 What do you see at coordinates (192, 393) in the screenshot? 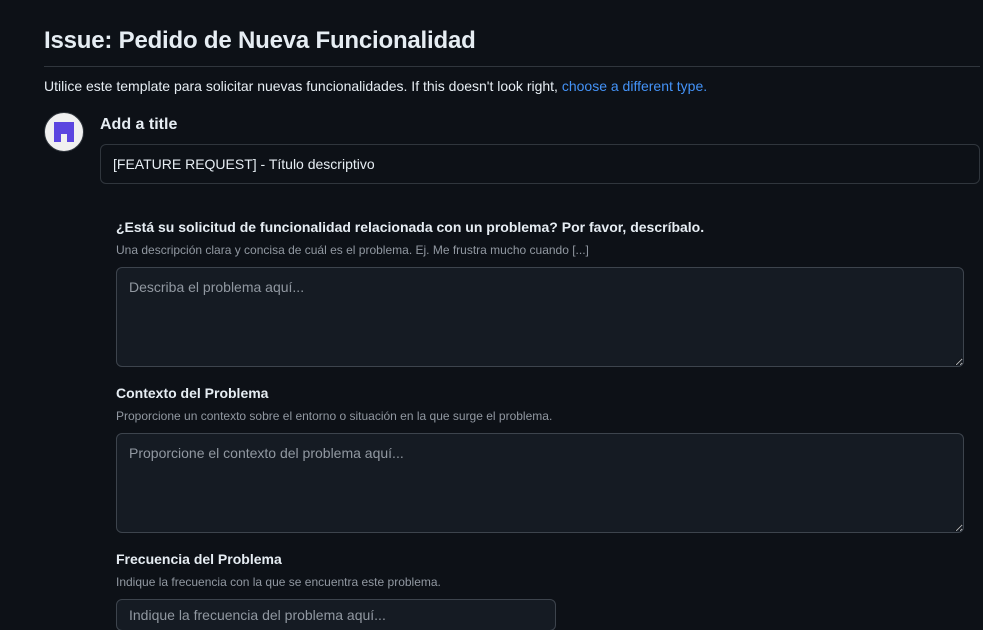
I see `context-field-label: Contexto del Problema` at bounding box center [192, 393].